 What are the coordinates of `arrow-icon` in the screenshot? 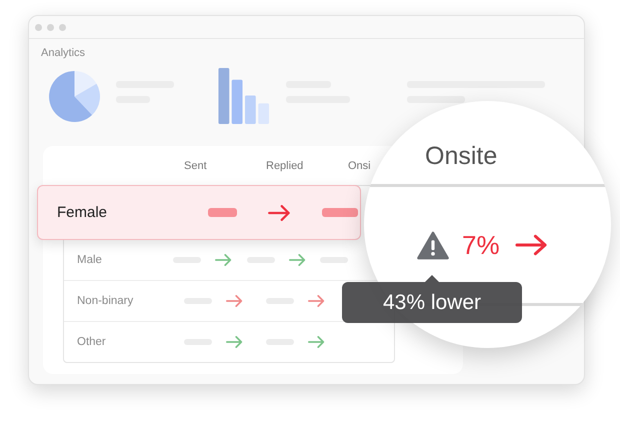 It's located at (531, 245).